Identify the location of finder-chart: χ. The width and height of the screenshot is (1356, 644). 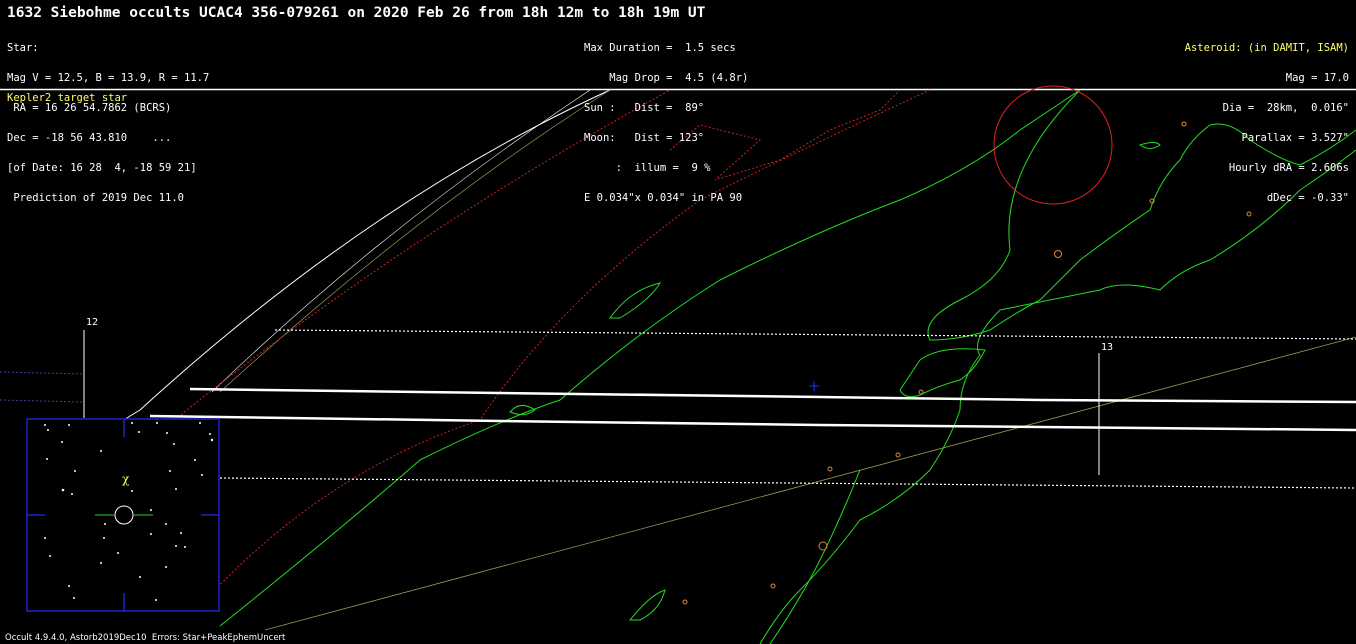
(123, 515).